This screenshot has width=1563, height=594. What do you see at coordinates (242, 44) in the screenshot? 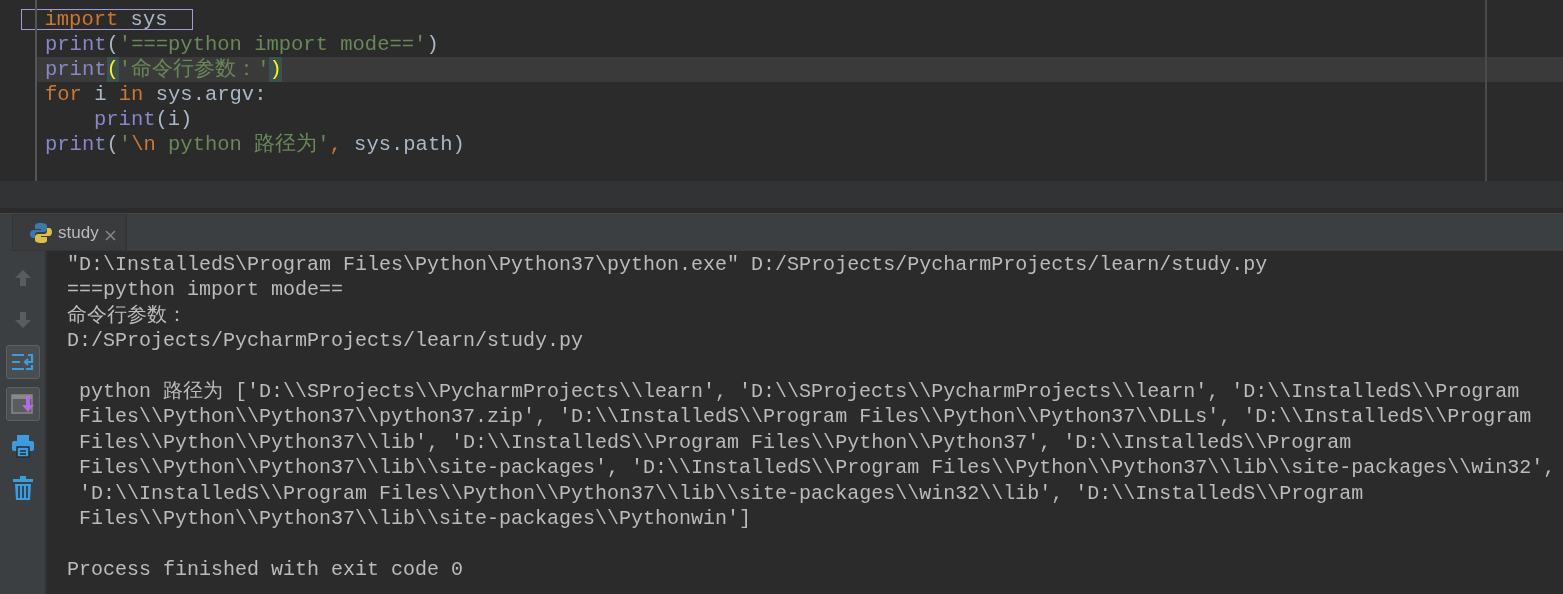
I see `code-line: print('===python import mode==')` at bounding box center [242, 44].